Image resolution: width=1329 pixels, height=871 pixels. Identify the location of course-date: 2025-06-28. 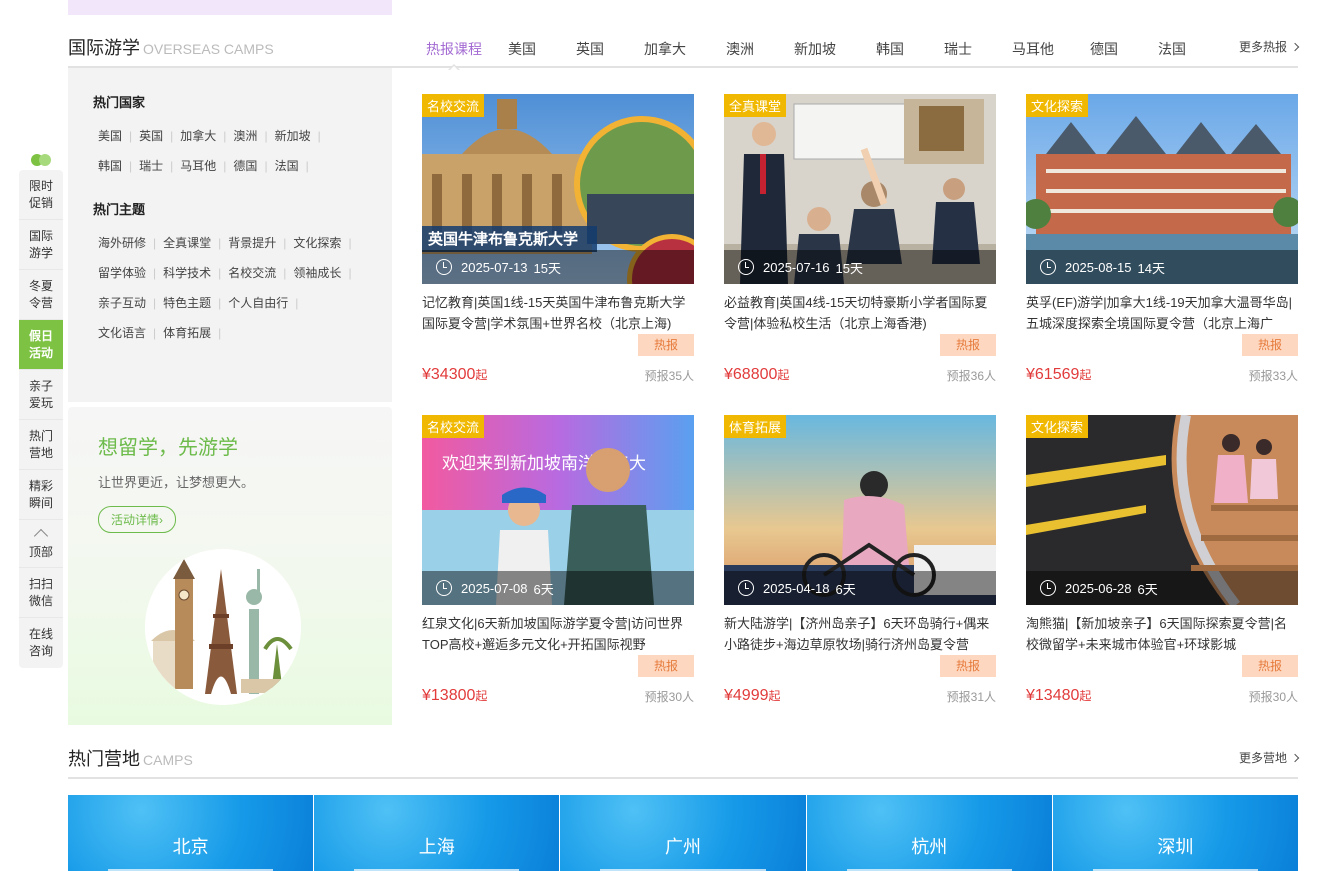
(1098, 588).